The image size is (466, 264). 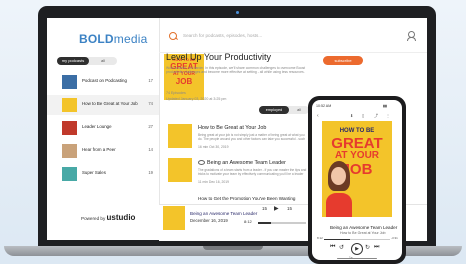 What do you see at coordinates (299, 110) in the screenshot?
I see `tab-all-episodes: all` at bounding box center [299, 110].